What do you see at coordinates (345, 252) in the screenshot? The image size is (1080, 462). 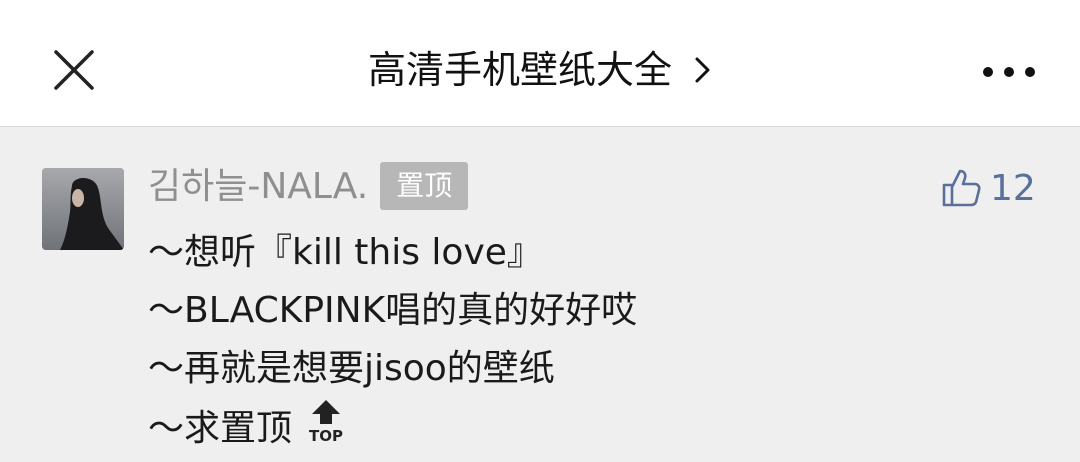 I see `comment-line: ～想听『kill this love』` at bounding box center [345, 252].